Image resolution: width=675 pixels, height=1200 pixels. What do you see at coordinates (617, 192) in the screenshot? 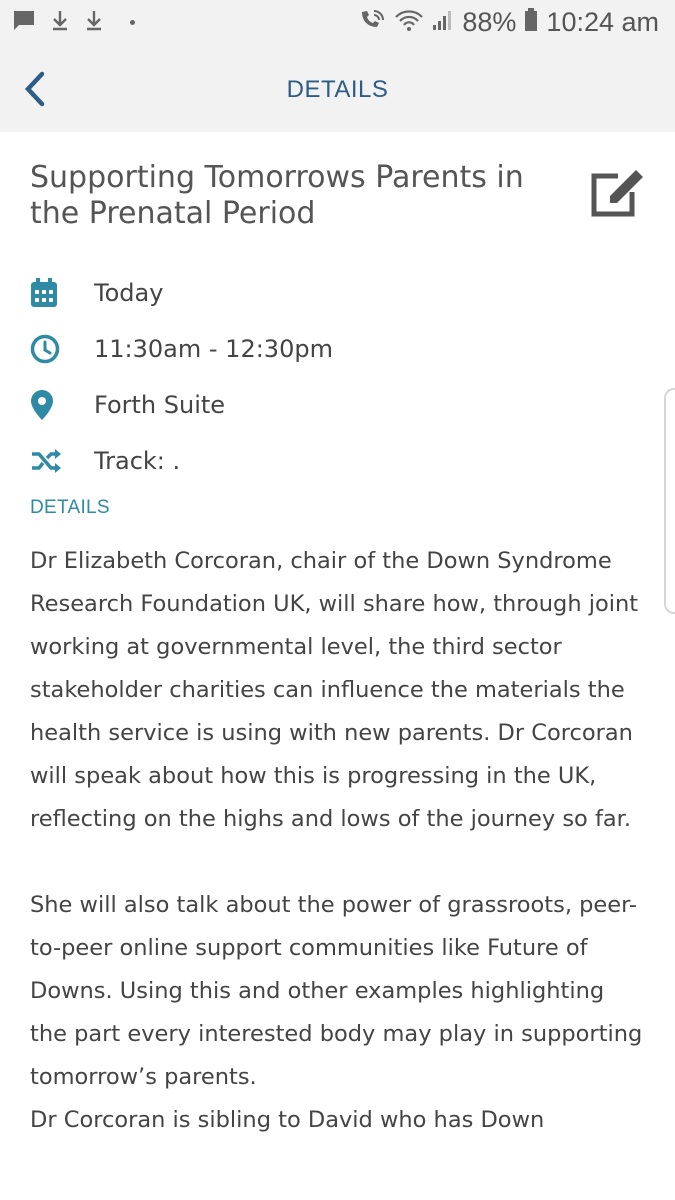
I see `edit-button` at bounding box center [617, 192].